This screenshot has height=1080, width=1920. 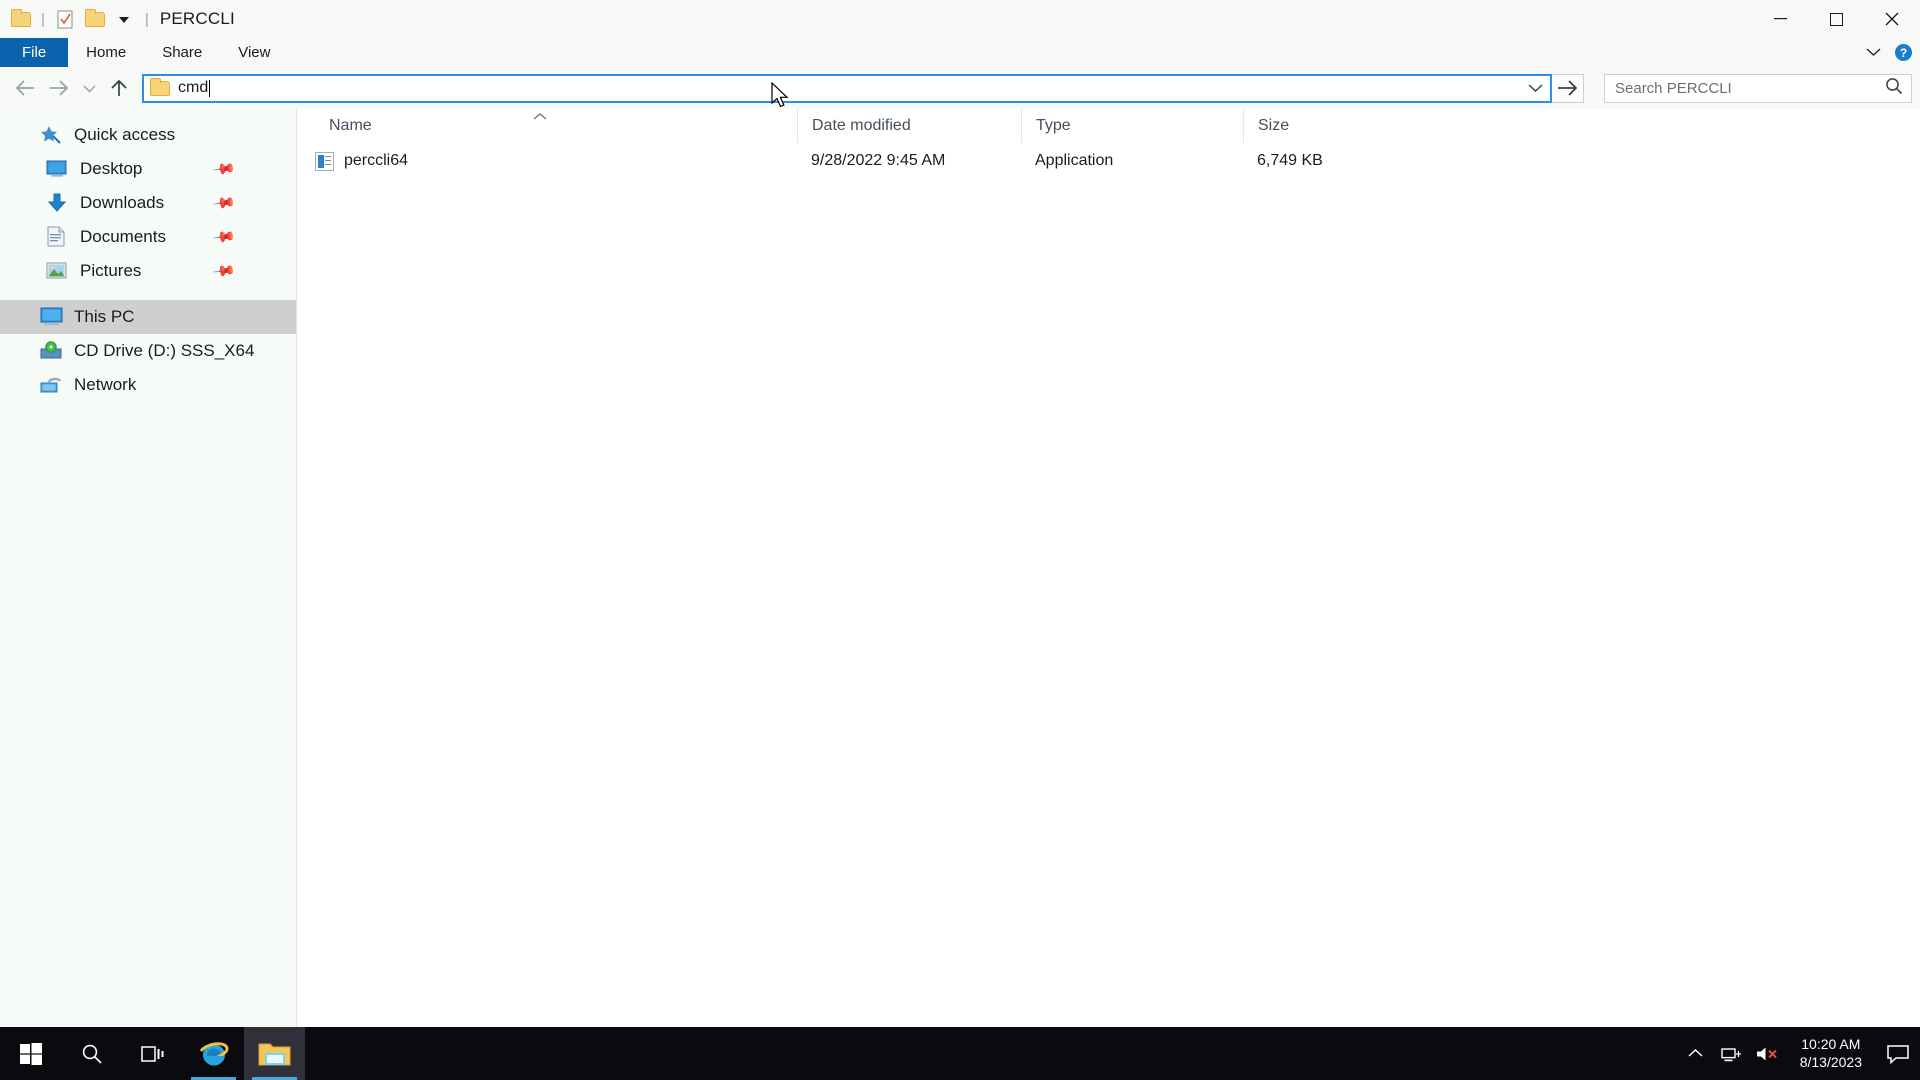 I want to click on maximize-button, so click(x=1836, y=19).